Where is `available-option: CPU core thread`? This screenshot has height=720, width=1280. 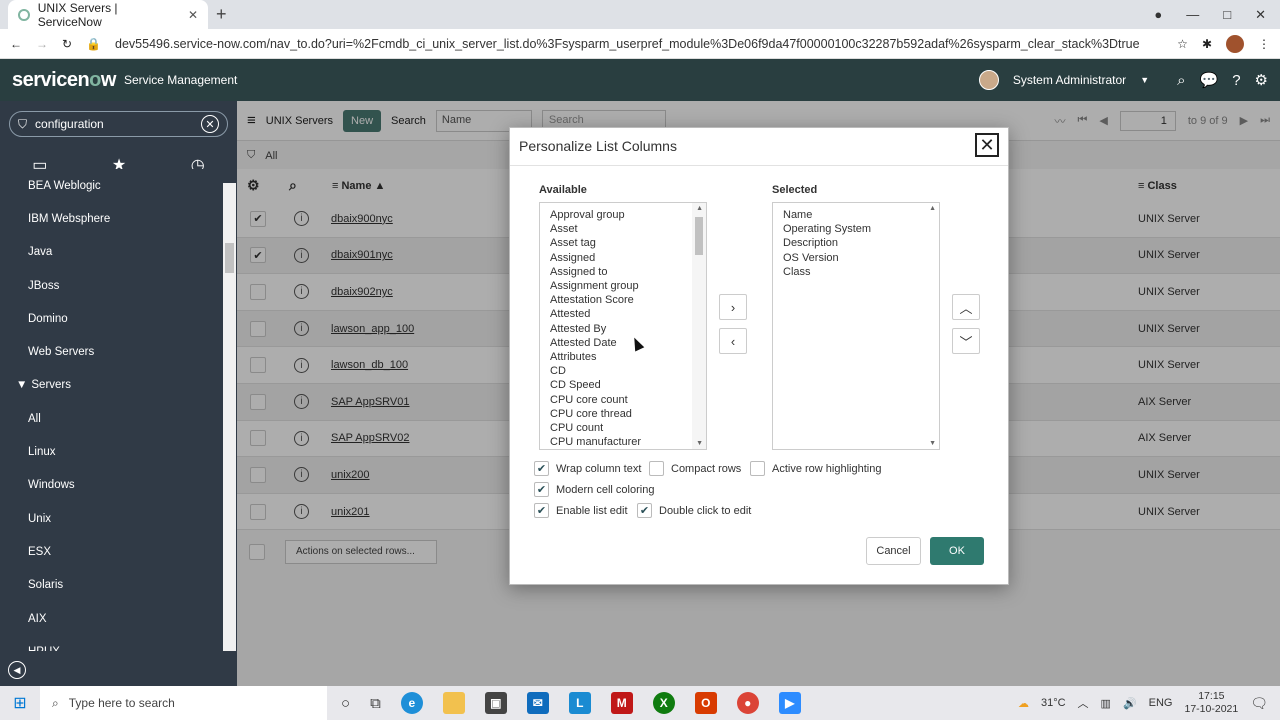 available-option: CPU core thread is located at coordinates (623, 414).